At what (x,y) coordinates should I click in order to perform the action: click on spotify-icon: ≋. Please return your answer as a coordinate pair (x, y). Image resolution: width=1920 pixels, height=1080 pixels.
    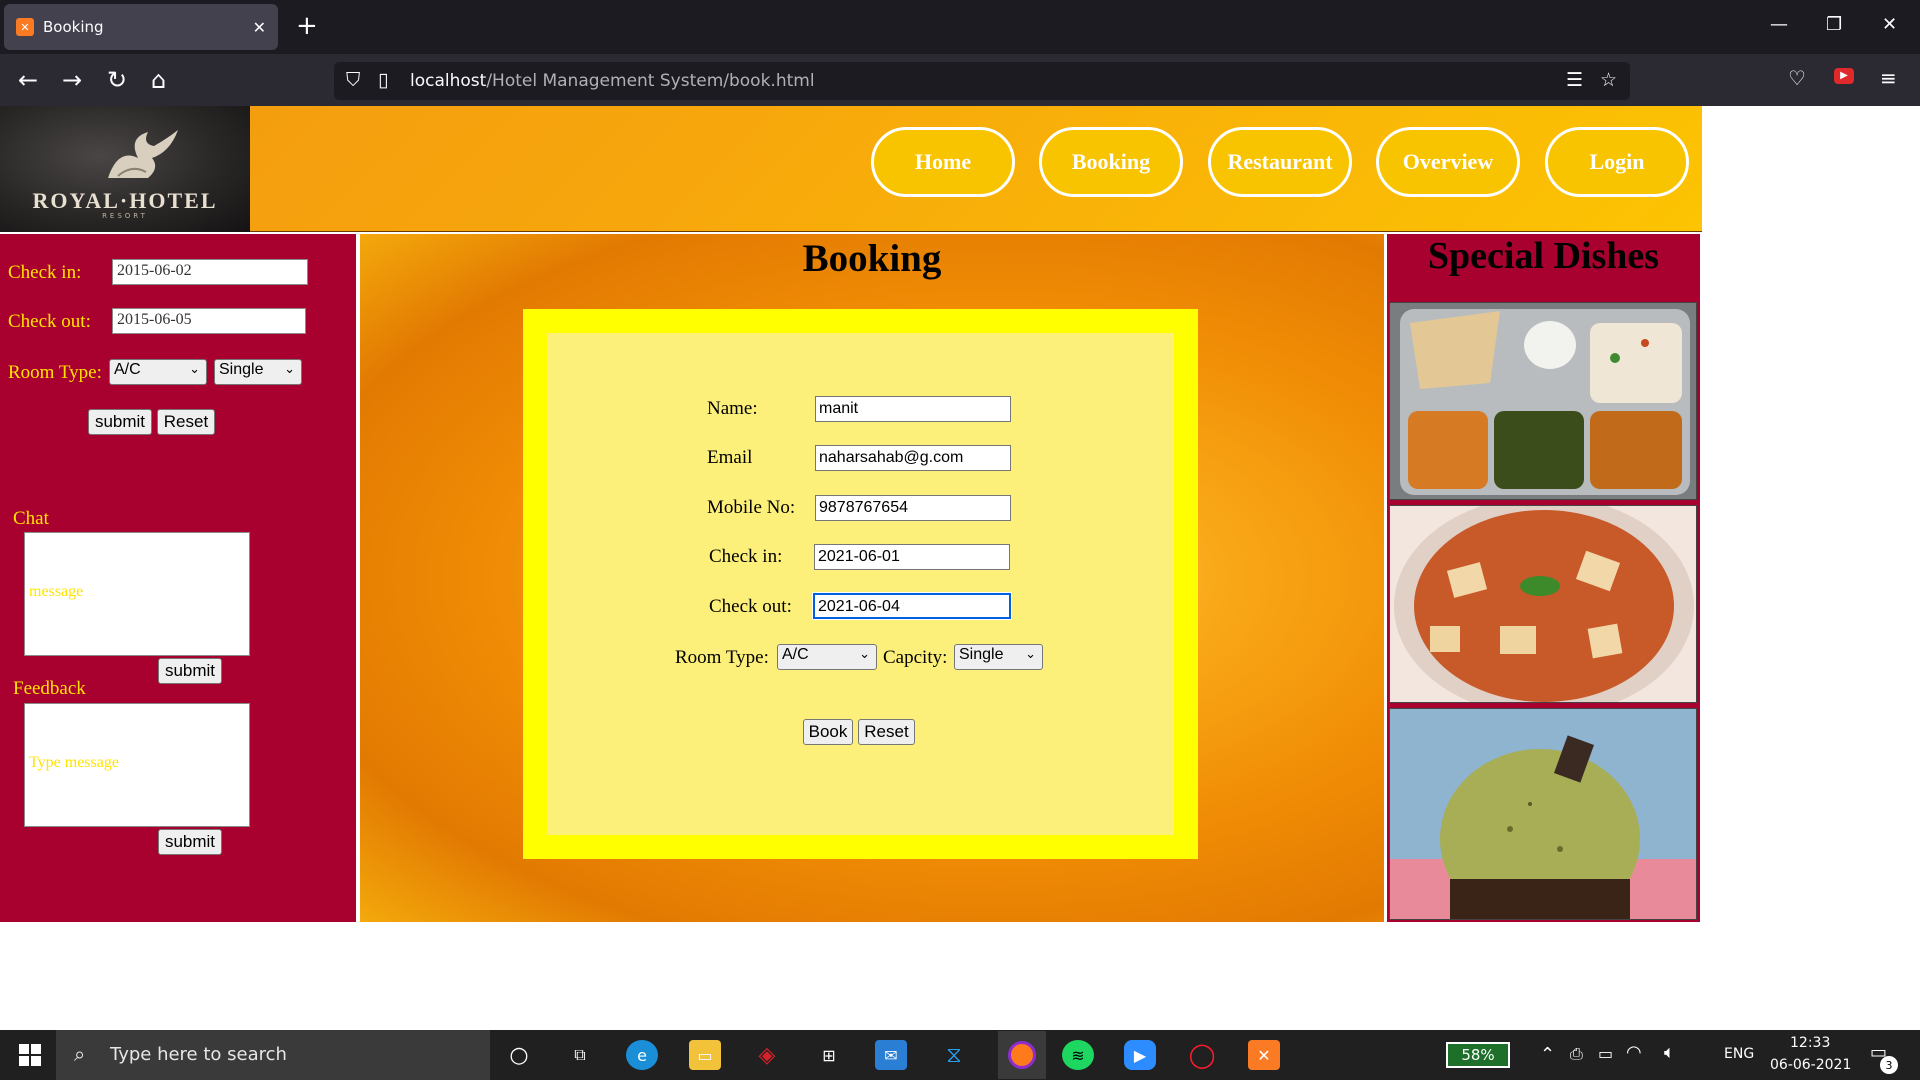
    Looking at the image, I should click on (1078, 1055).